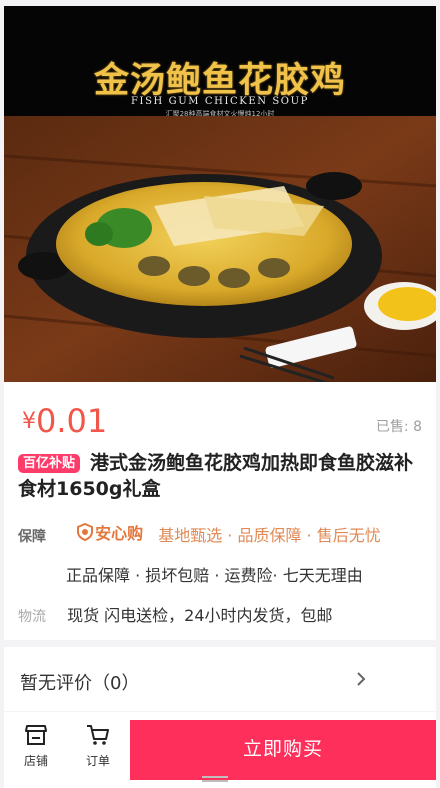 The width and height of the screenshot is (440, 788). What do you see at coordinates (283, 750) in the screenshot?
I see `buy-now-button: 立即购买` at bounding box center [283, 750].